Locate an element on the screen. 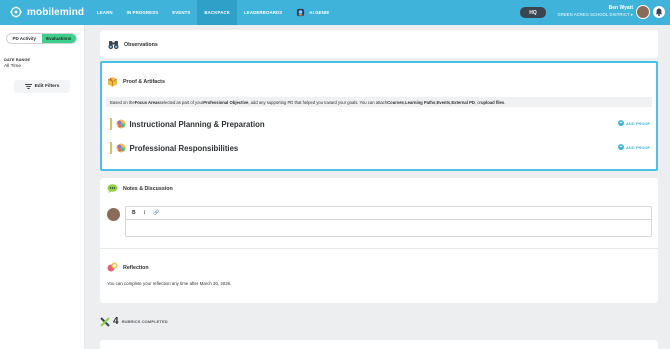 This screenshot has height=349, width=670. proof-title: Proof & Artifacts is located at coordinates (144, 81).